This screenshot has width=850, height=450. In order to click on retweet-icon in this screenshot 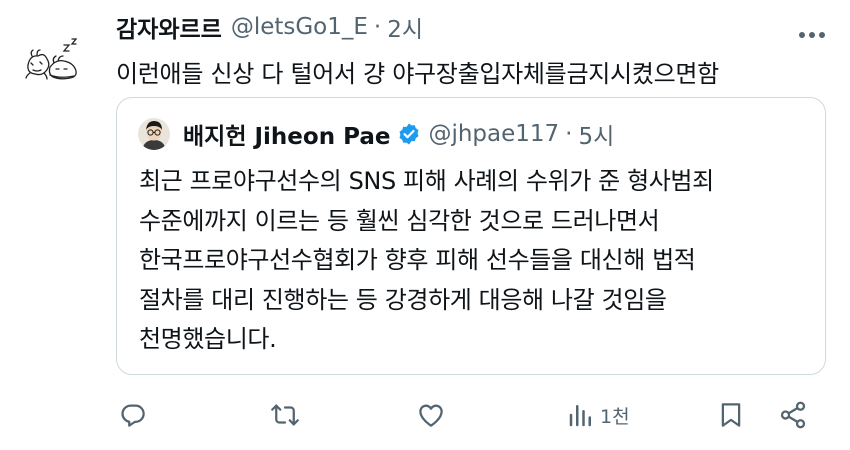, I will do `click(285, 415)`.